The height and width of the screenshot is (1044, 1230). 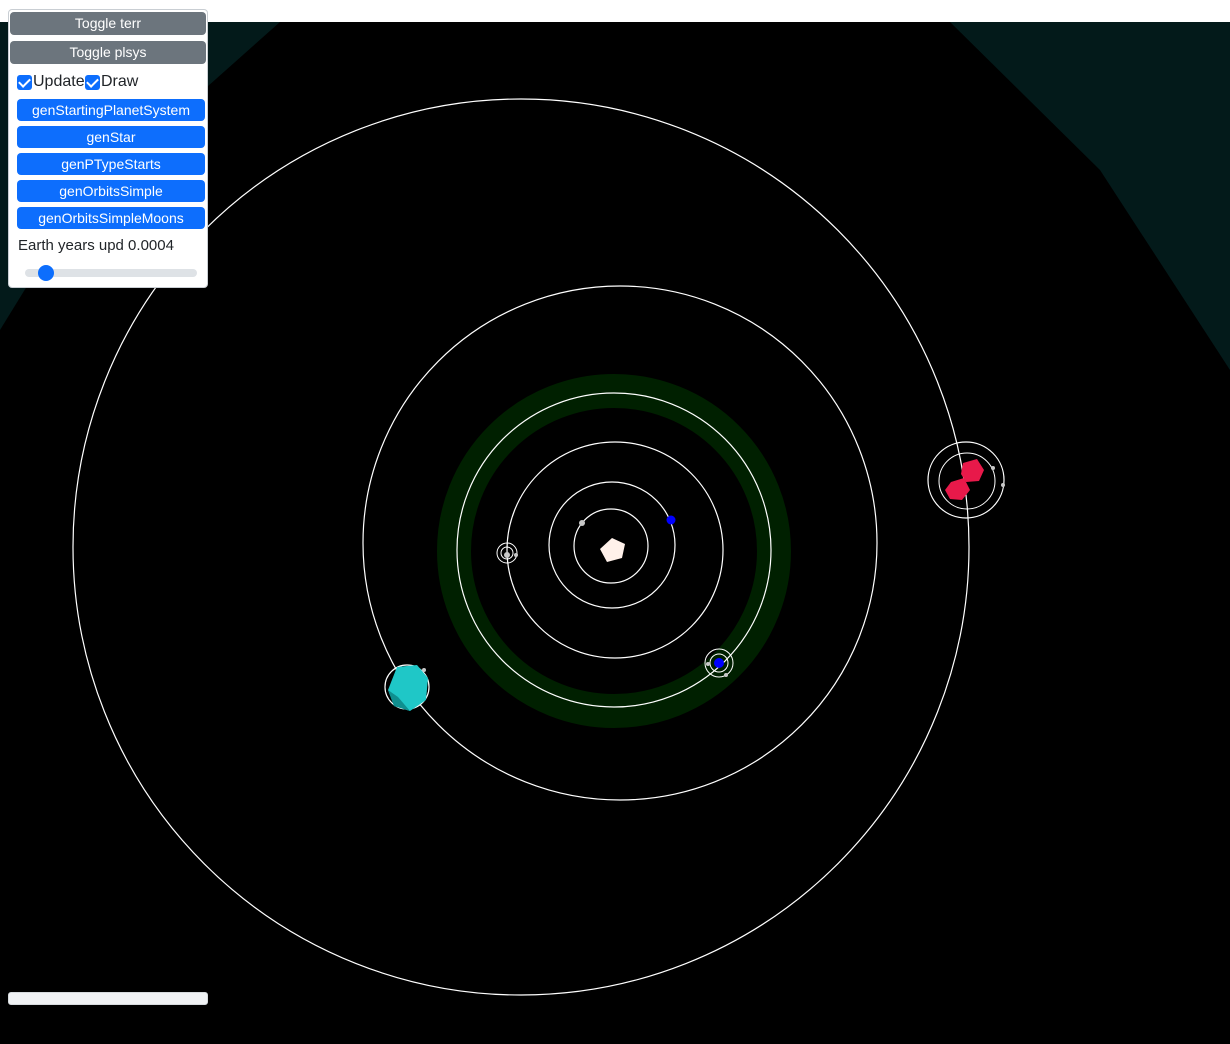 I want to click on gen-ptype-starts-button: genPTypeStarts, so click(x=111, y=164).